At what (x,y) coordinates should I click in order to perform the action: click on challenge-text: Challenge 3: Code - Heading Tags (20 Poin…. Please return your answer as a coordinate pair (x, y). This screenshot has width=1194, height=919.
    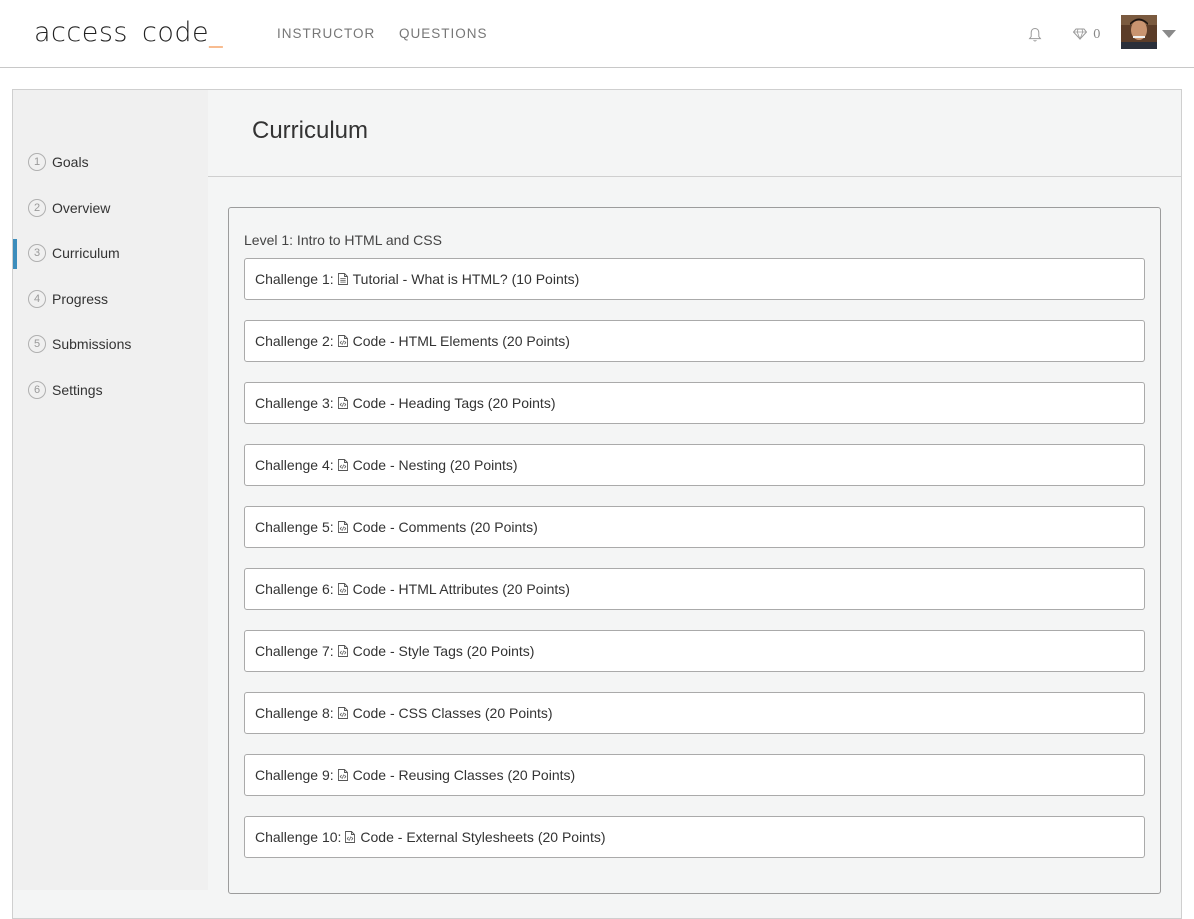
    Looking at the image, I should click on (405, 403).